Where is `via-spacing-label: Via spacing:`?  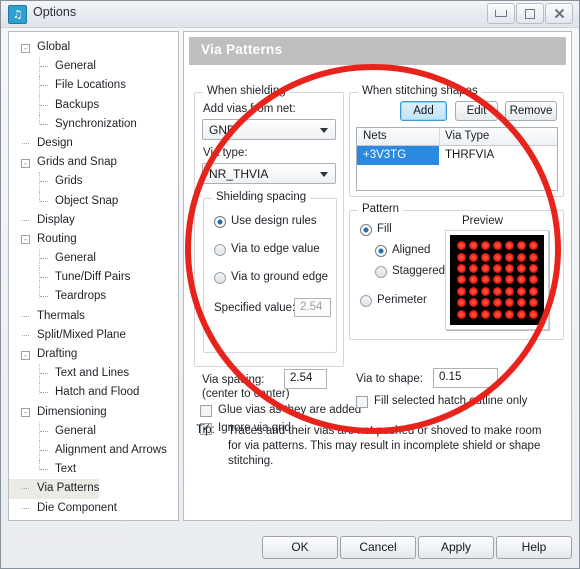
via-spacing-label: Via spacing: is located at coordinates (233, 380).